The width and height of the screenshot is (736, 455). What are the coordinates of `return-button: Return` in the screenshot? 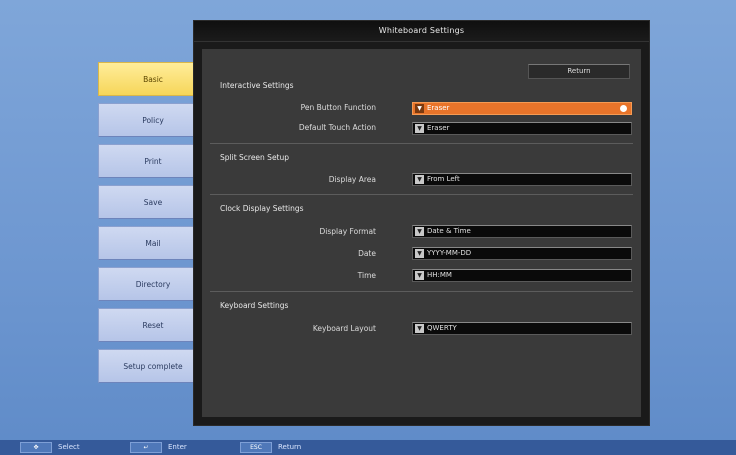 It's located at (579, 71).